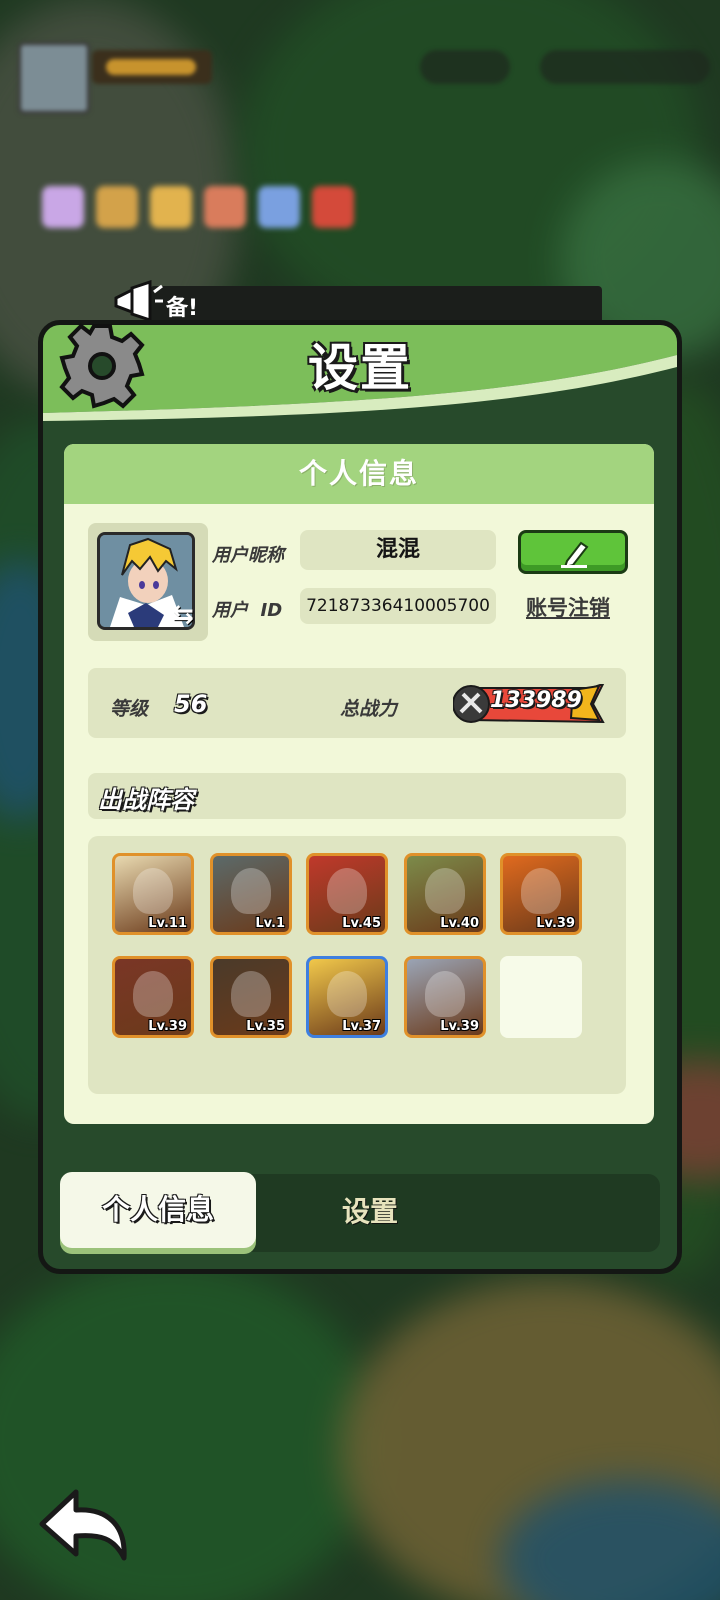 The height and width of the screenshot is (1600, 720). I want to click on hero-slot: Lv.11, so click(153, 894).